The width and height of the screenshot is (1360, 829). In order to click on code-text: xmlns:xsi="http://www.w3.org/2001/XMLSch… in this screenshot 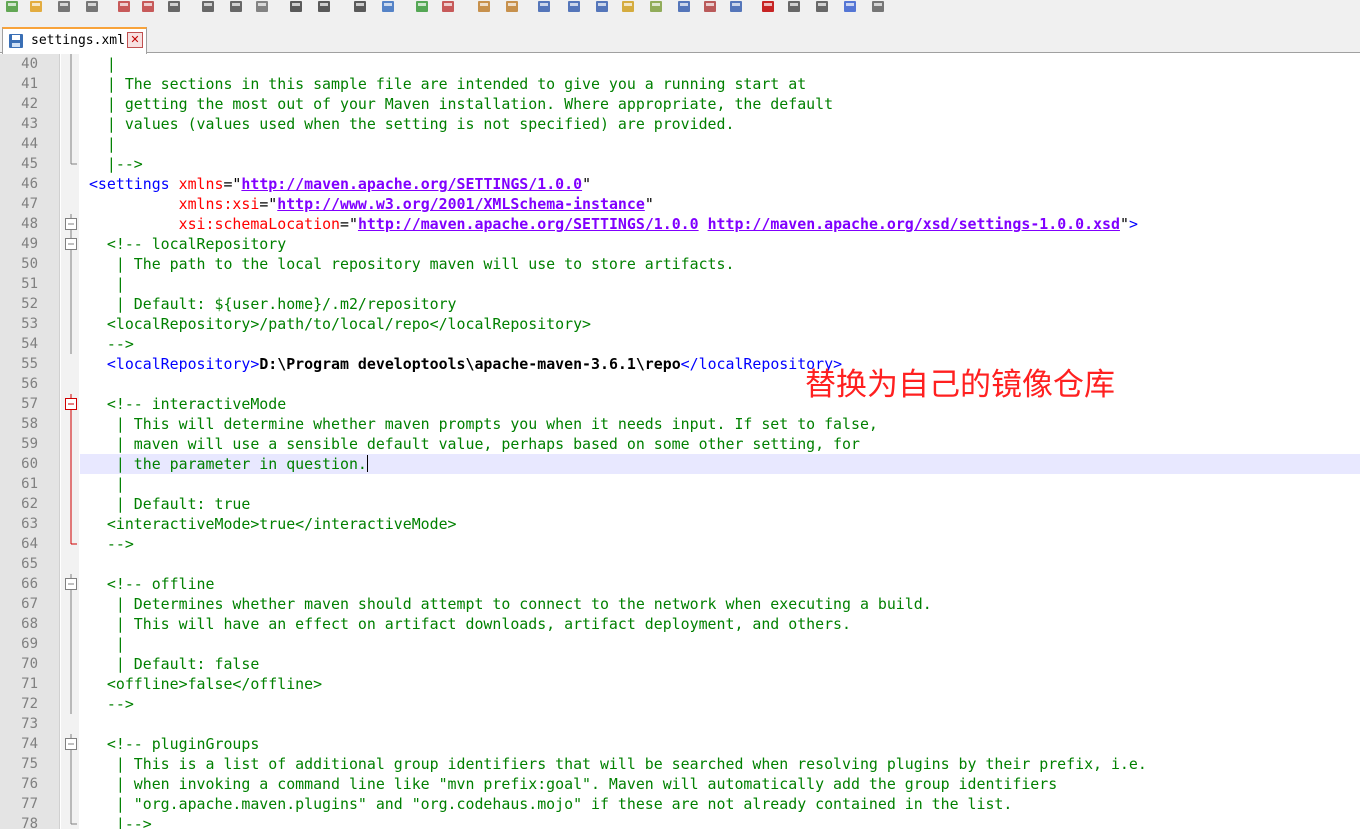, I will do `click(720, 204)`.